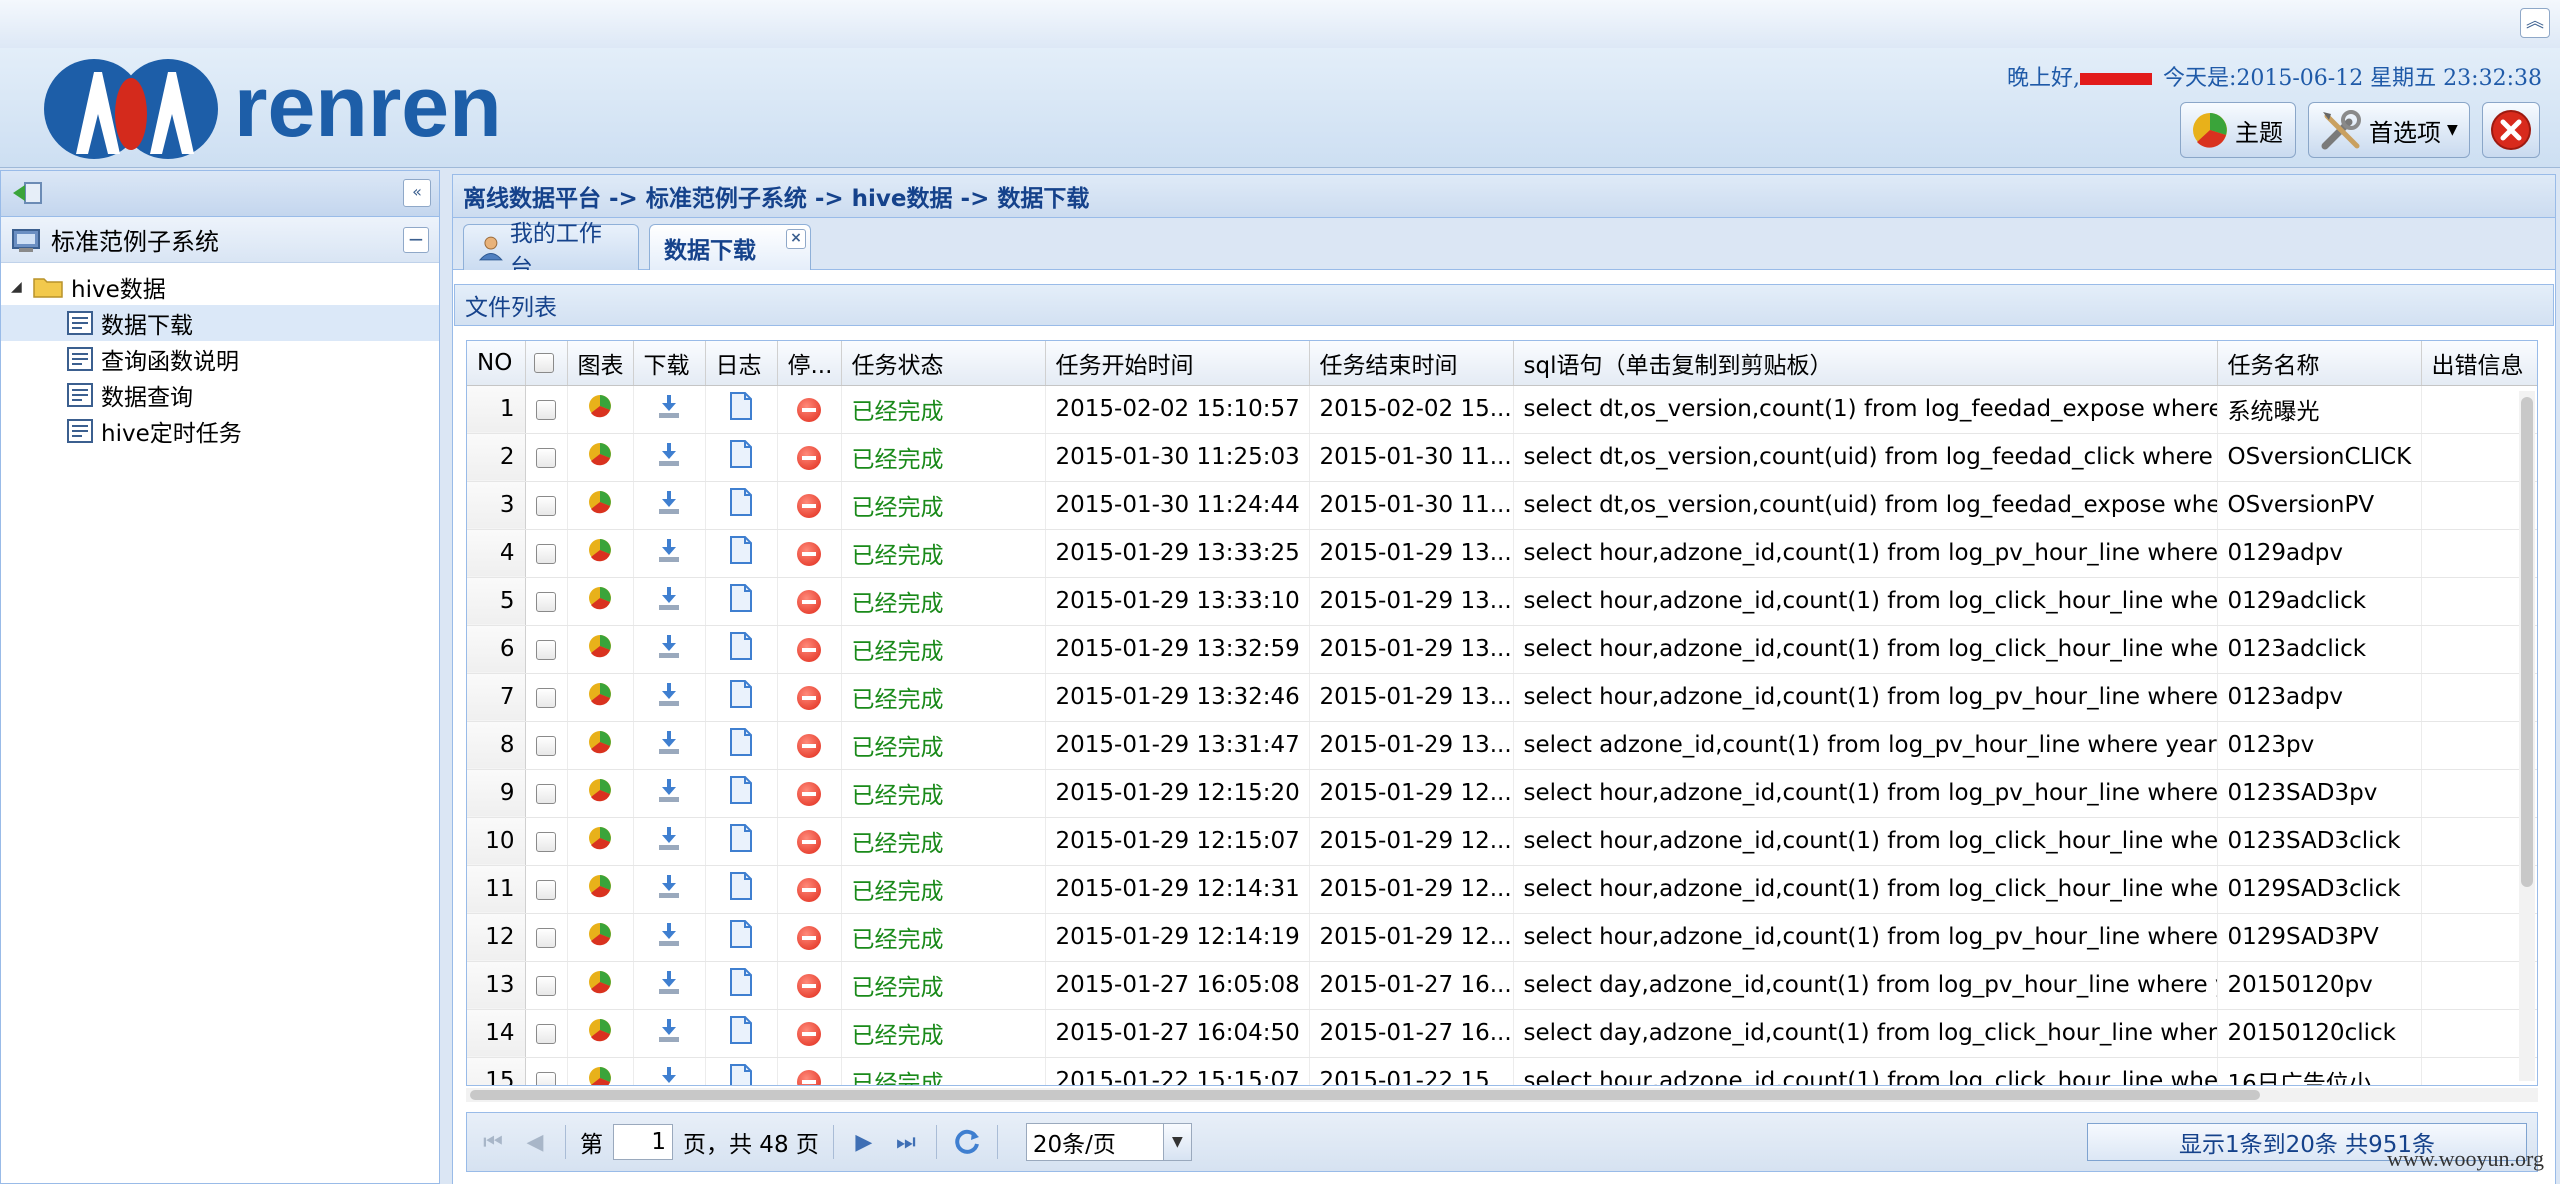 The width and height of the screenshot is (2560, 1184). I want to click on col-header-status: 任务状态, so click(943, 363).